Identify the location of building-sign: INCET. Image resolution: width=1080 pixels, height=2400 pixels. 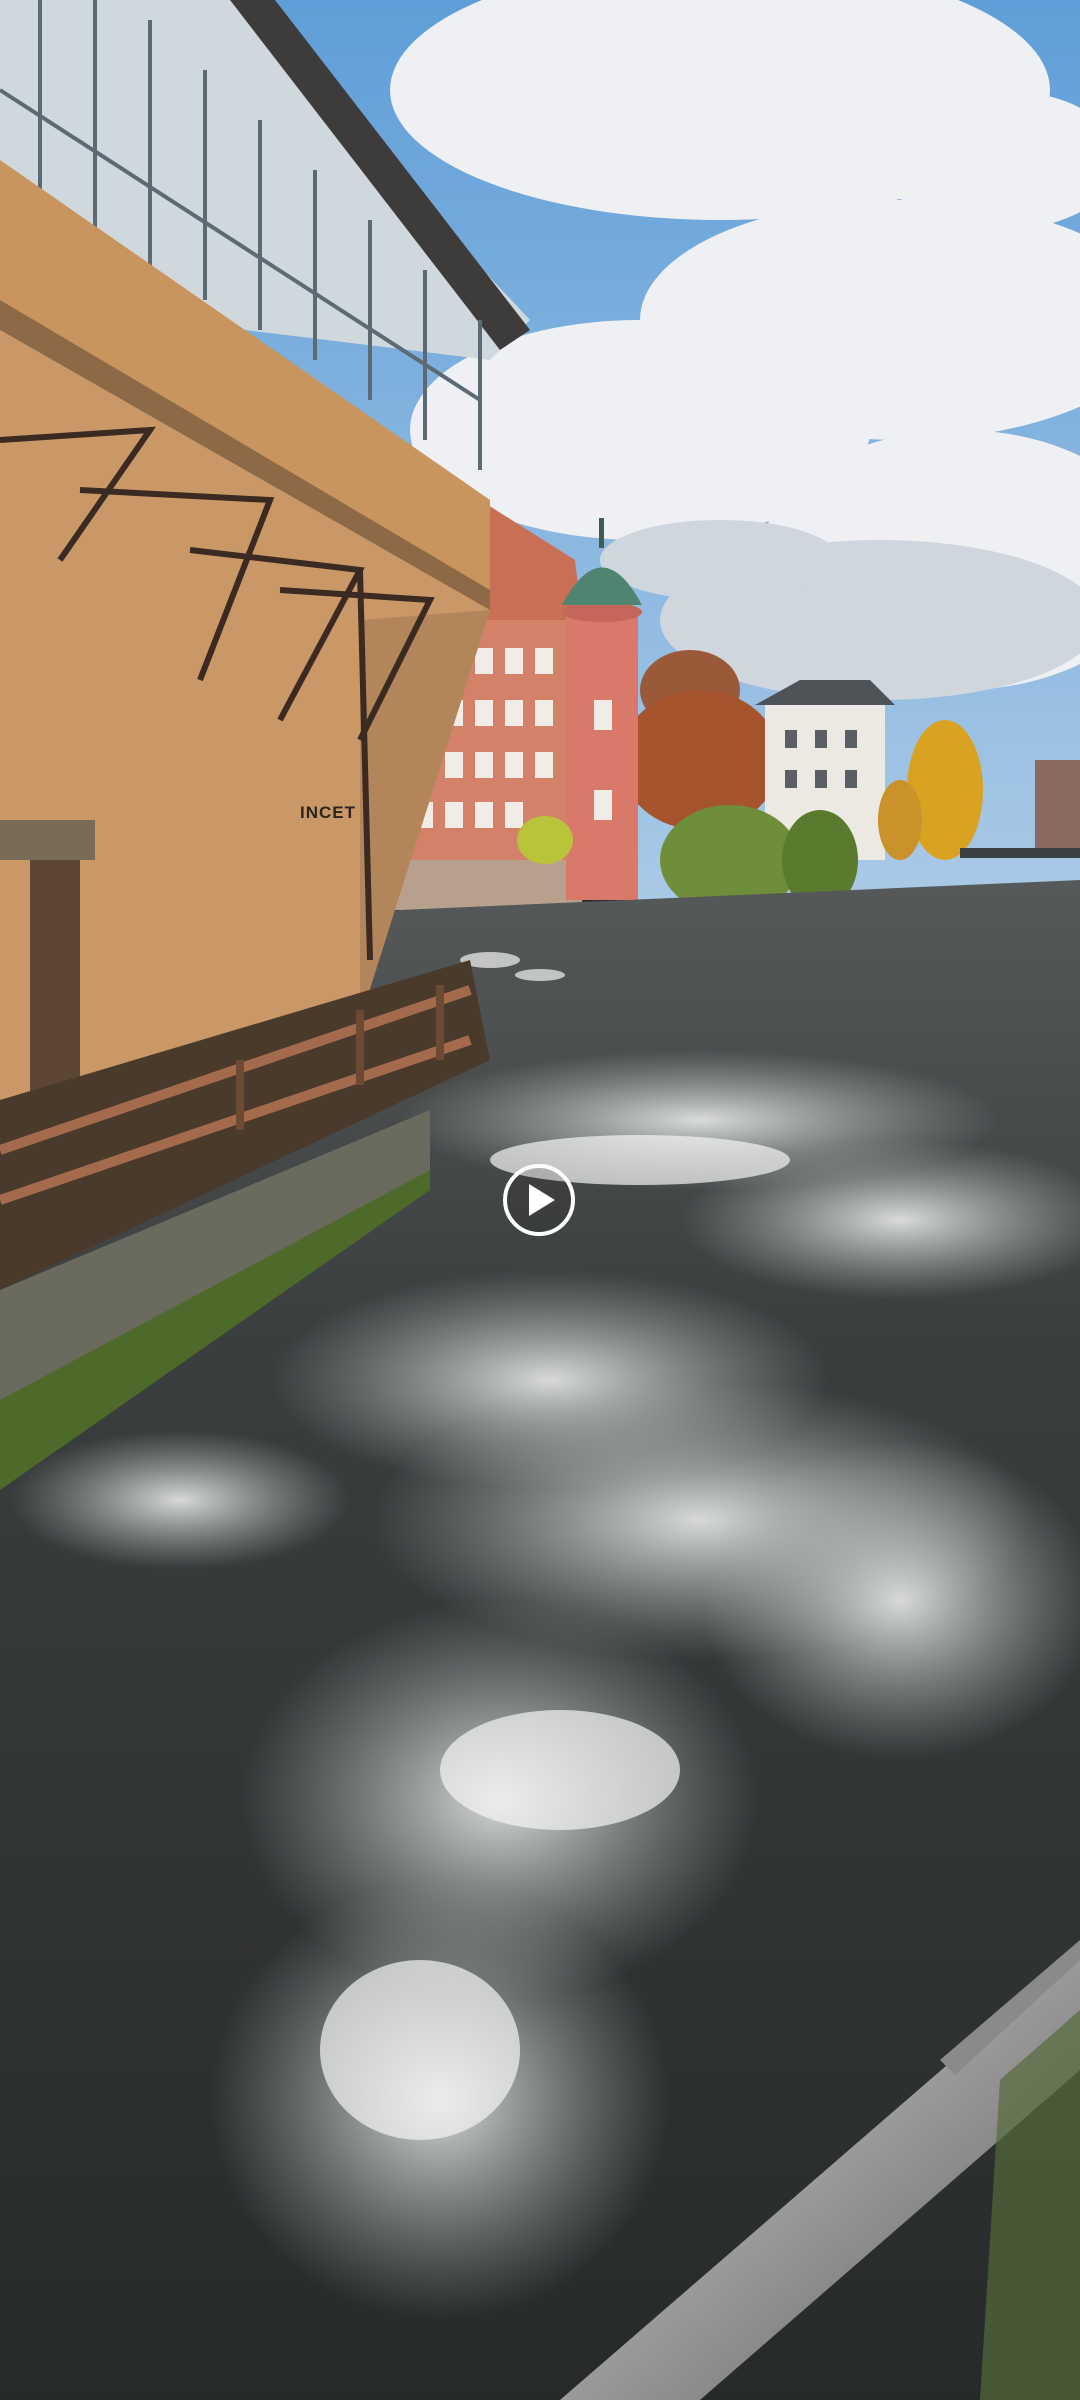
(328, 812).